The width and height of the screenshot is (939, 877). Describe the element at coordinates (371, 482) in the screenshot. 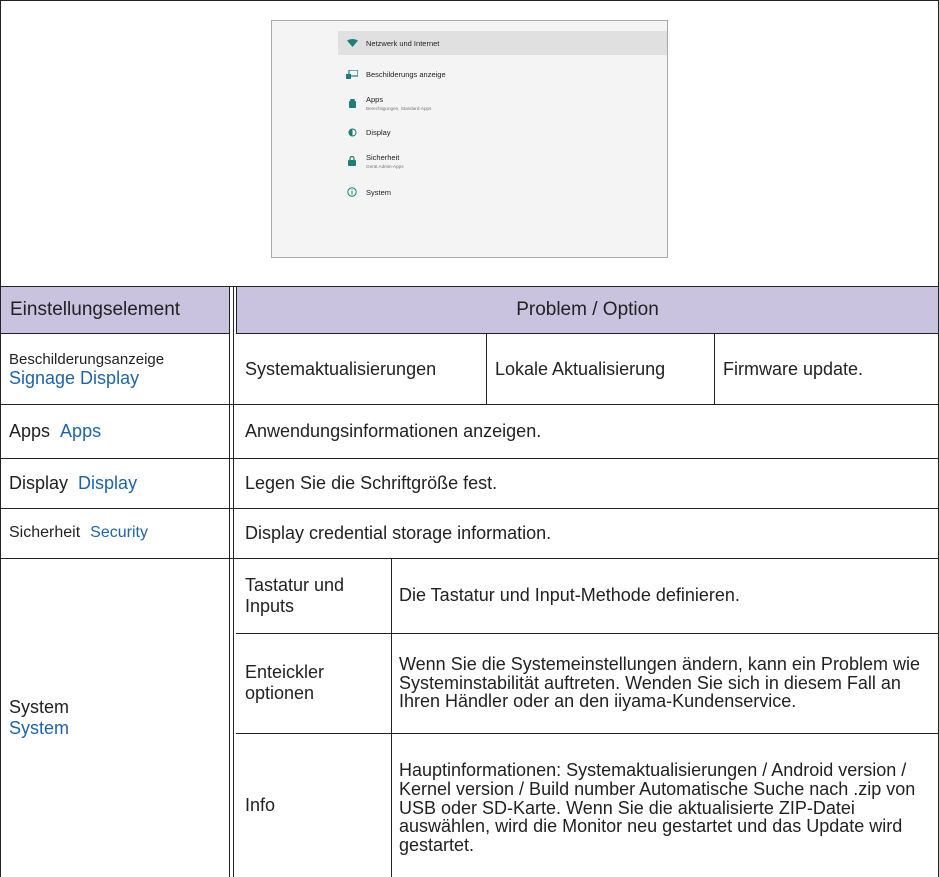

I see `option-display: Legen Sie die Schriftgröße fest.` at that location.